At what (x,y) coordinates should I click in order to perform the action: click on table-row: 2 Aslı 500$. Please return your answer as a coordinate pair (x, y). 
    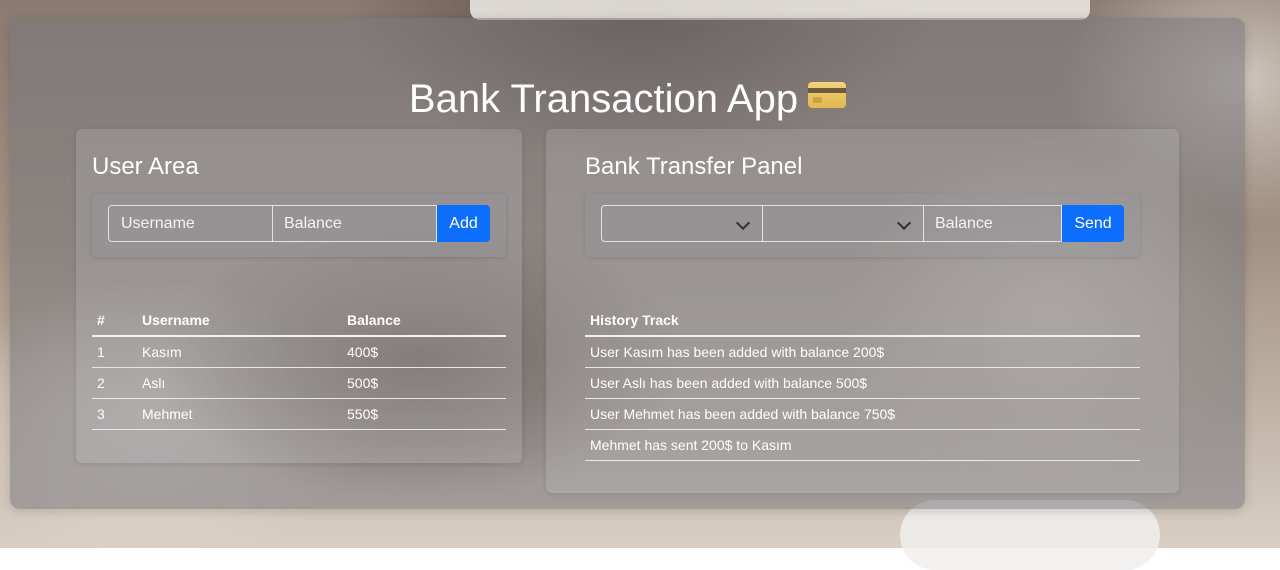
    Looking at the image, I should click on (299, 383).